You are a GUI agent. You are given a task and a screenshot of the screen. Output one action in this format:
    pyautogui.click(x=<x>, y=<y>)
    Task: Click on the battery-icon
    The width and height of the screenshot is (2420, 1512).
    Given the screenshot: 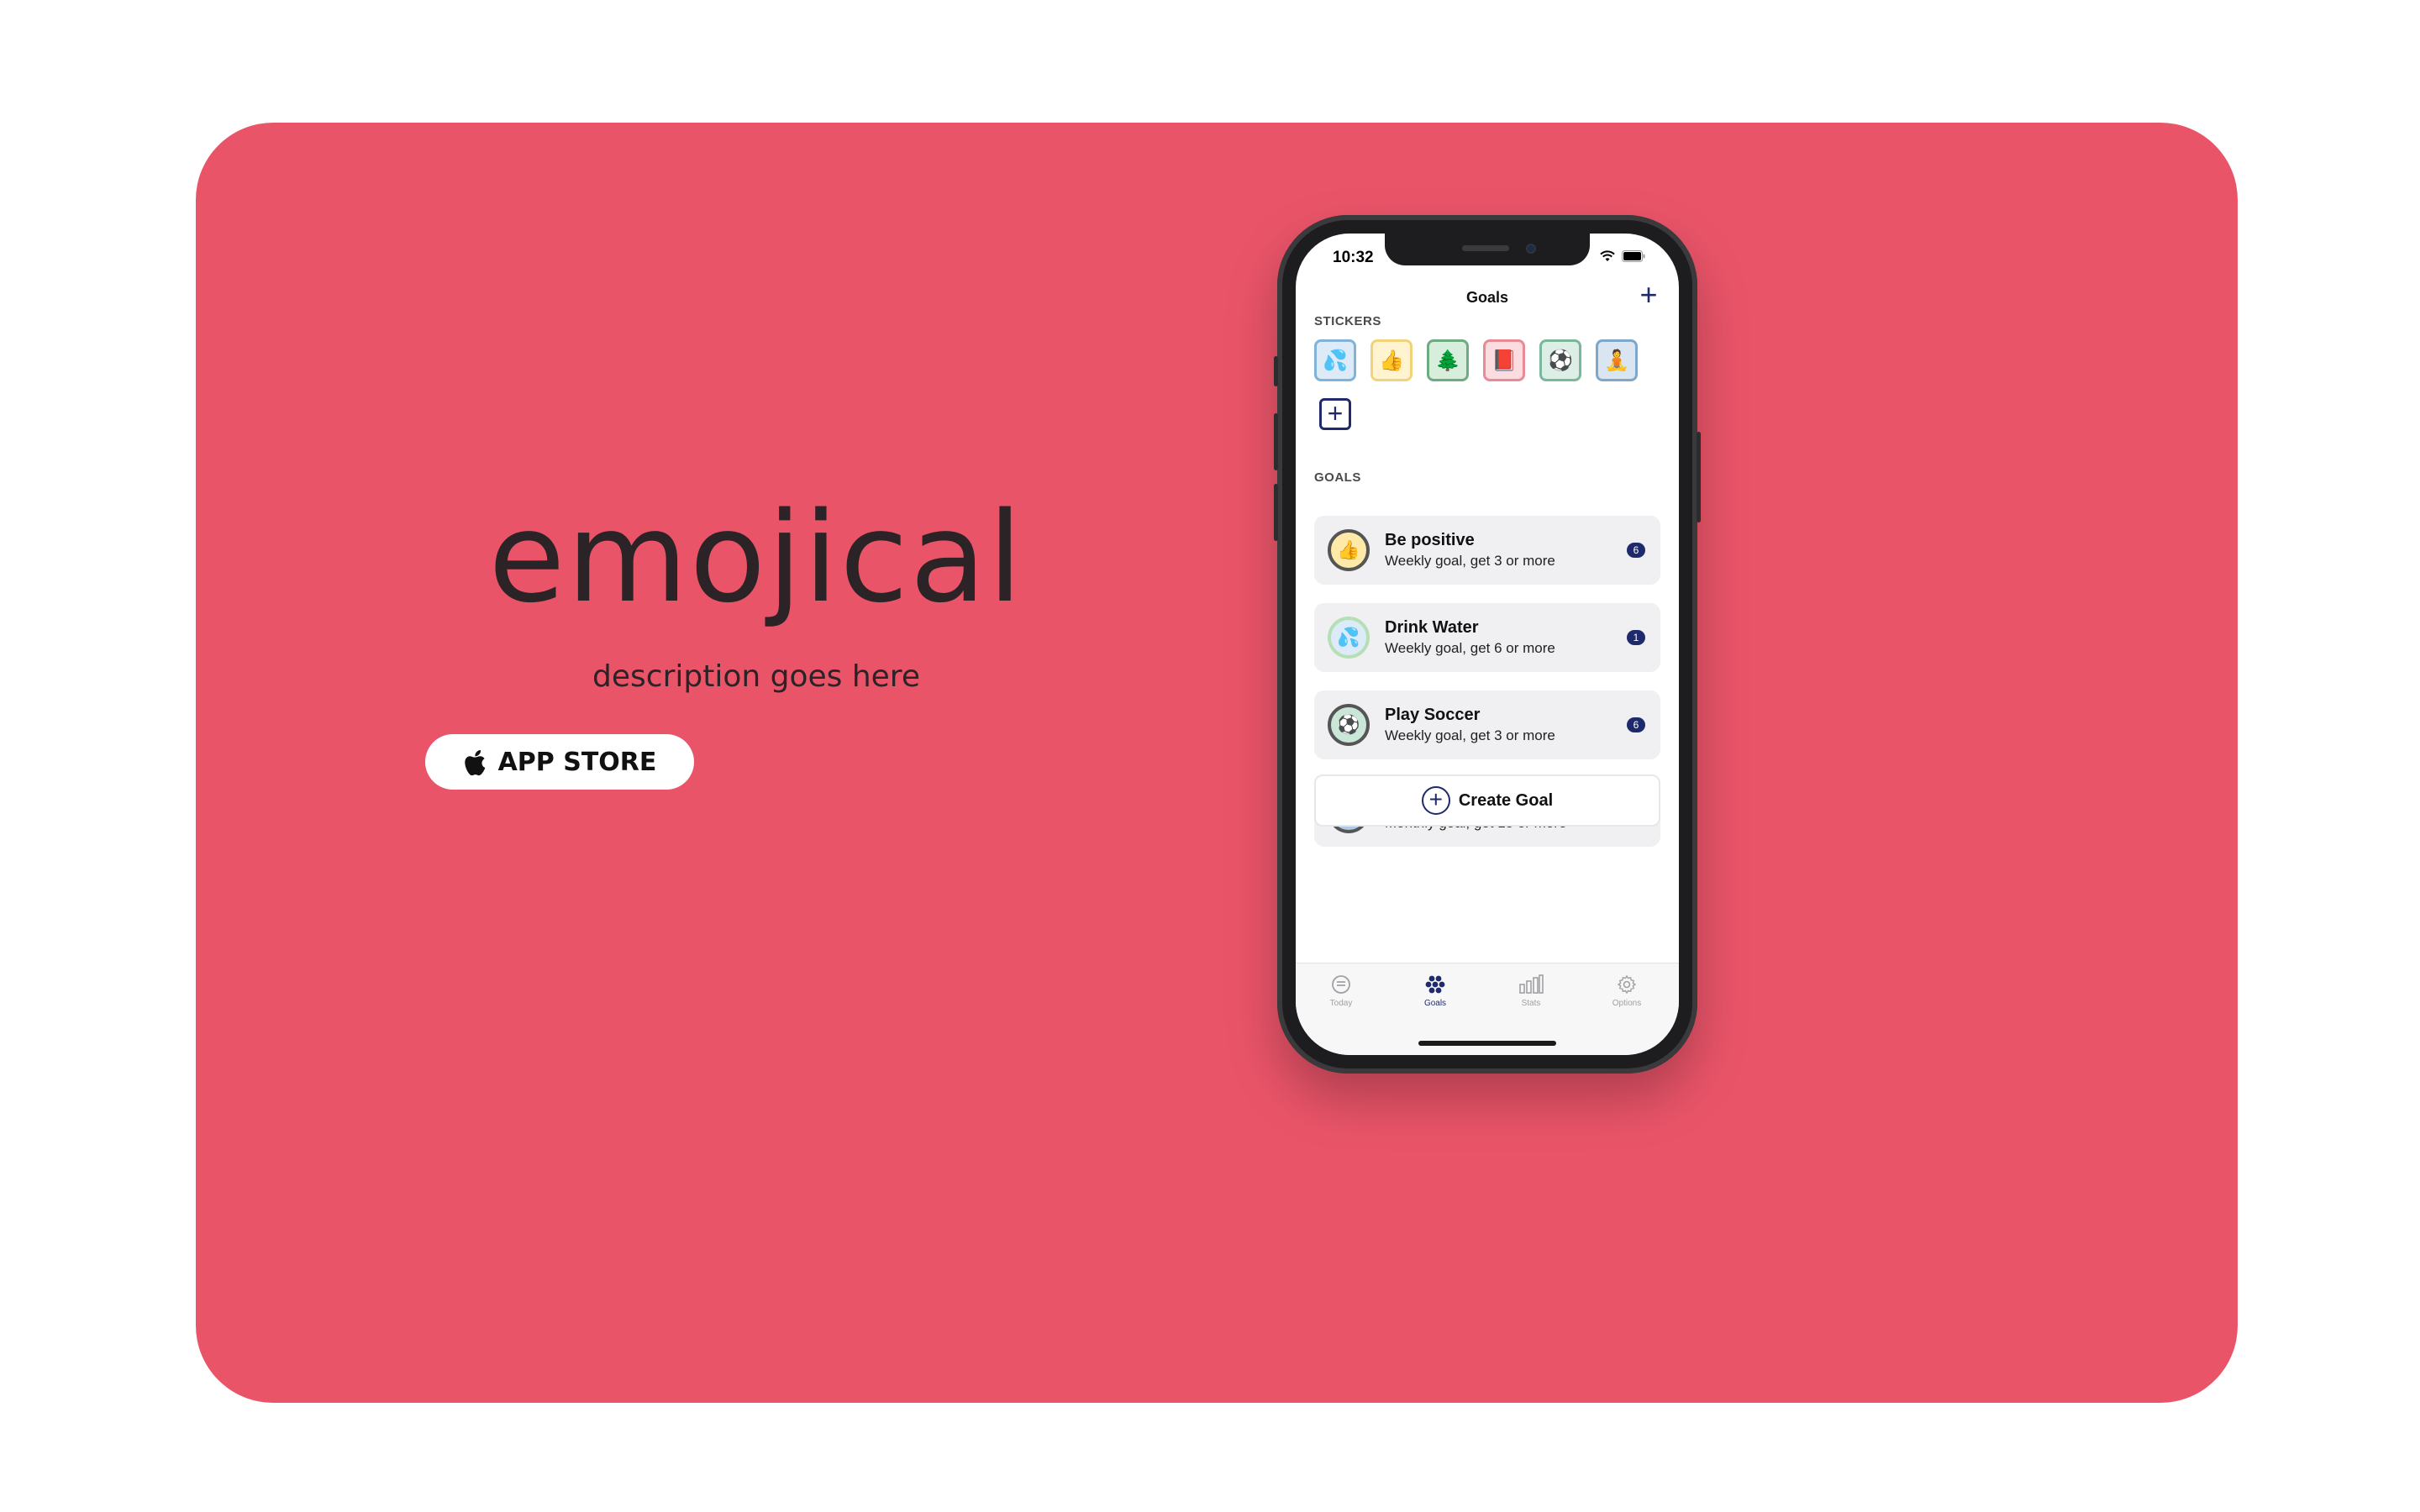 What is the action you would take?
    pyautogui.click(x=1633, y=256)
    